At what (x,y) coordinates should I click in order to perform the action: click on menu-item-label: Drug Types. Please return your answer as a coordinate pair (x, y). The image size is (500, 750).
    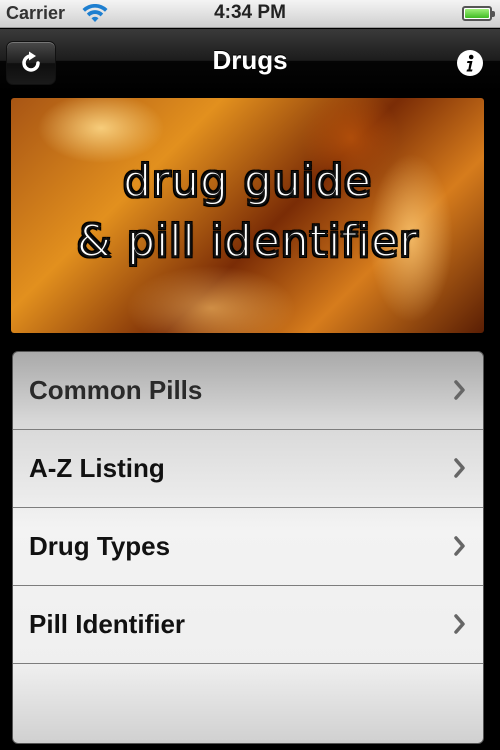
    Looking at the image, I should click on (100, 546).